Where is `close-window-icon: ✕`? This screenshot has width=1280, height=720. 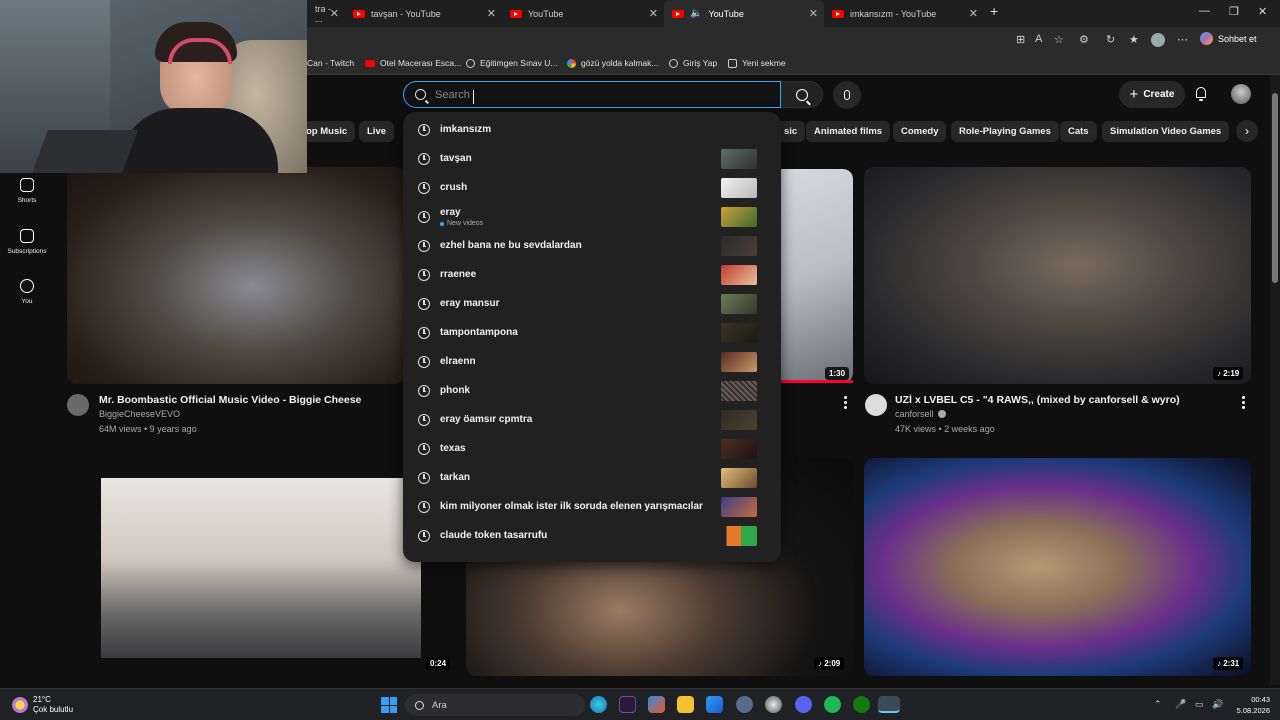
close-window-icon: ✕ is located at coordinates (1262, 11).